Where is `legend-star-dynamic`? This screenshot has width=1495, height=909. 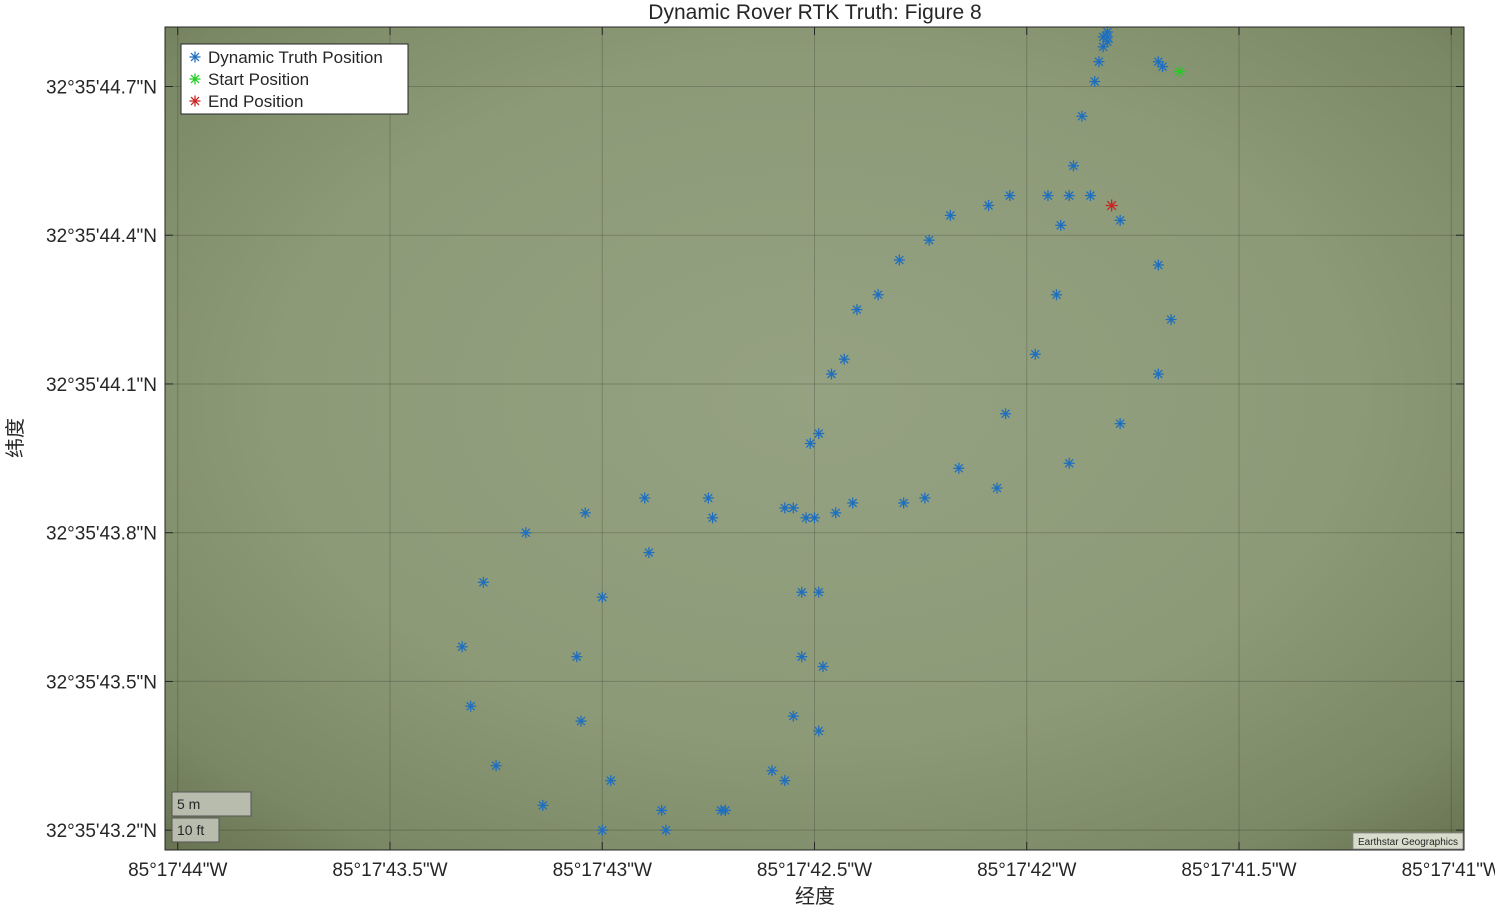
legend-star-dynamic is located at coordinates (195, 57).